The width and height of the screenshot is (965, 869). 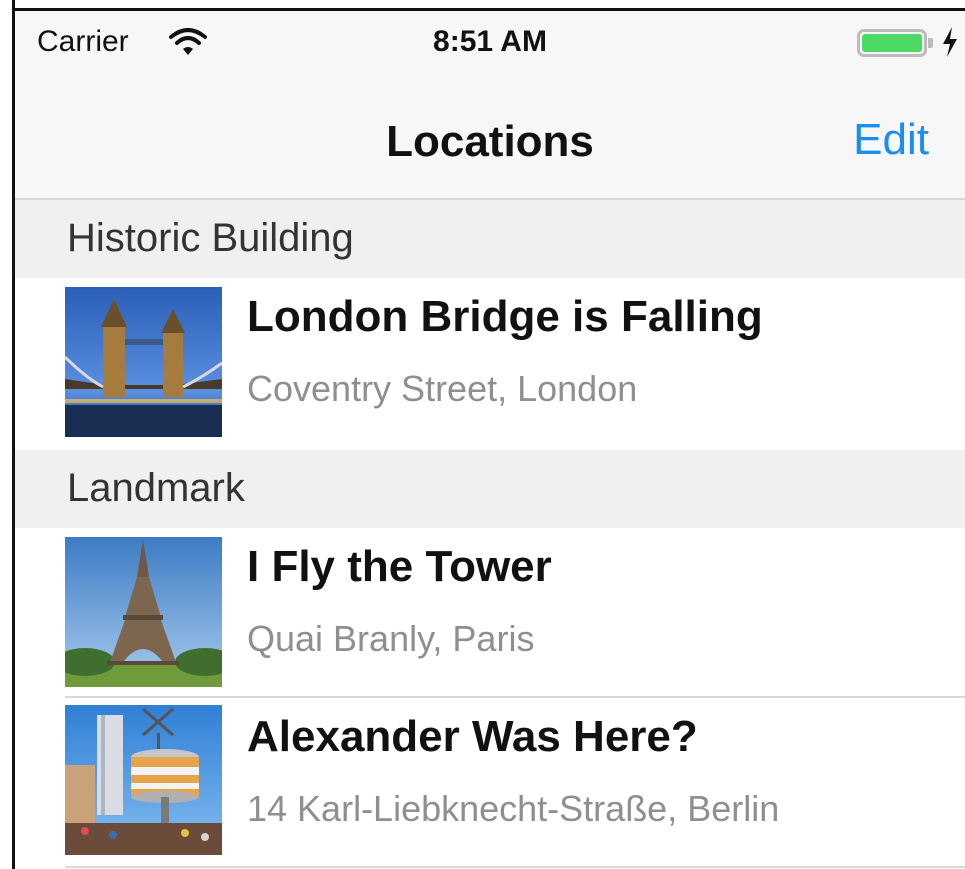 I want to click on world-clock-thumbnail, so click(x=143, y=780).